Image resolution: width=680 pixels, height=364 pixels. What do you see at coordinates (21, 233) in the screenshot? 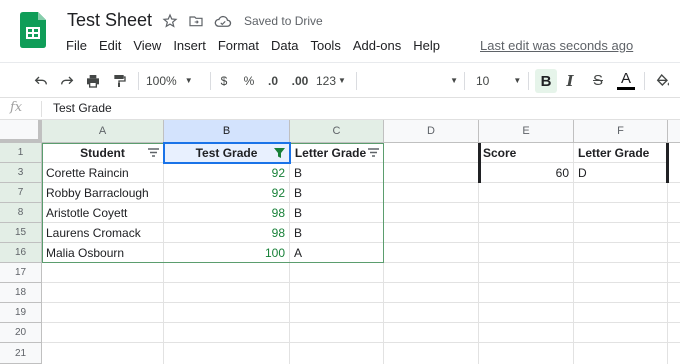
I see `row-header: 15` at bounding box center [21, 233].